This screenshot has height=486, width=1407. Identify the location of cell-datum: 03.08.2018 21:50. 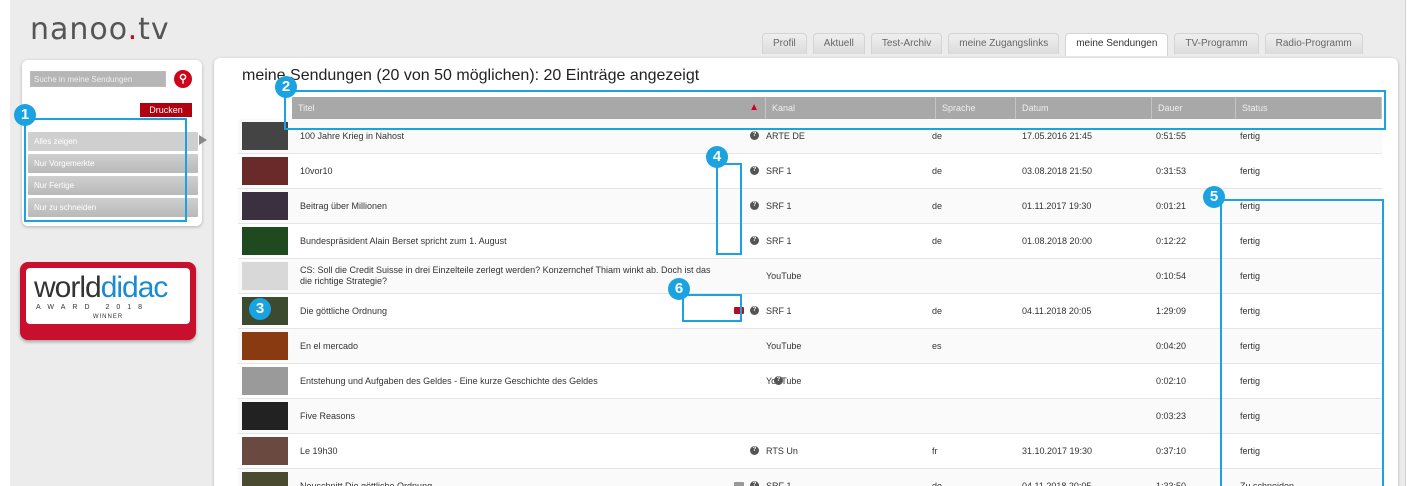
(1057, 171).